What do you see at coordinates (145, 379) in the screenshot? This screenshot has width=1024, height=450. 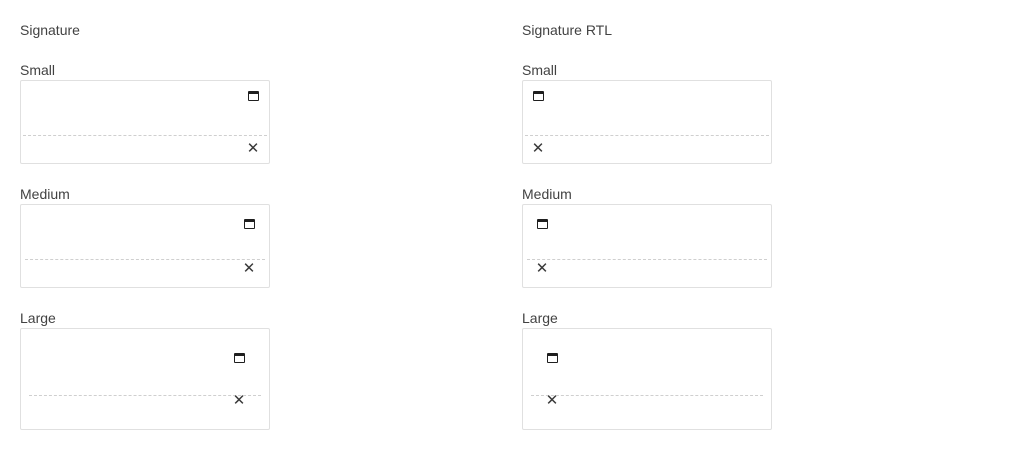 I see `signature-pad-large: ✕` at bounding box center [145, 379].